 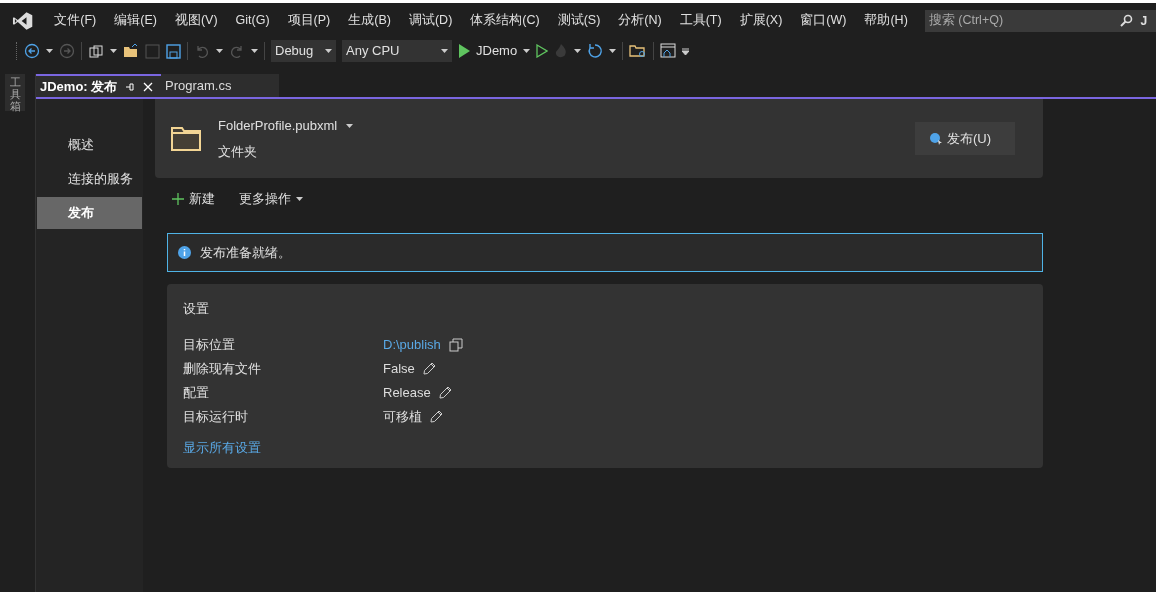 I want to click on menu-item: 视图(V), so click(x=196, y=20).